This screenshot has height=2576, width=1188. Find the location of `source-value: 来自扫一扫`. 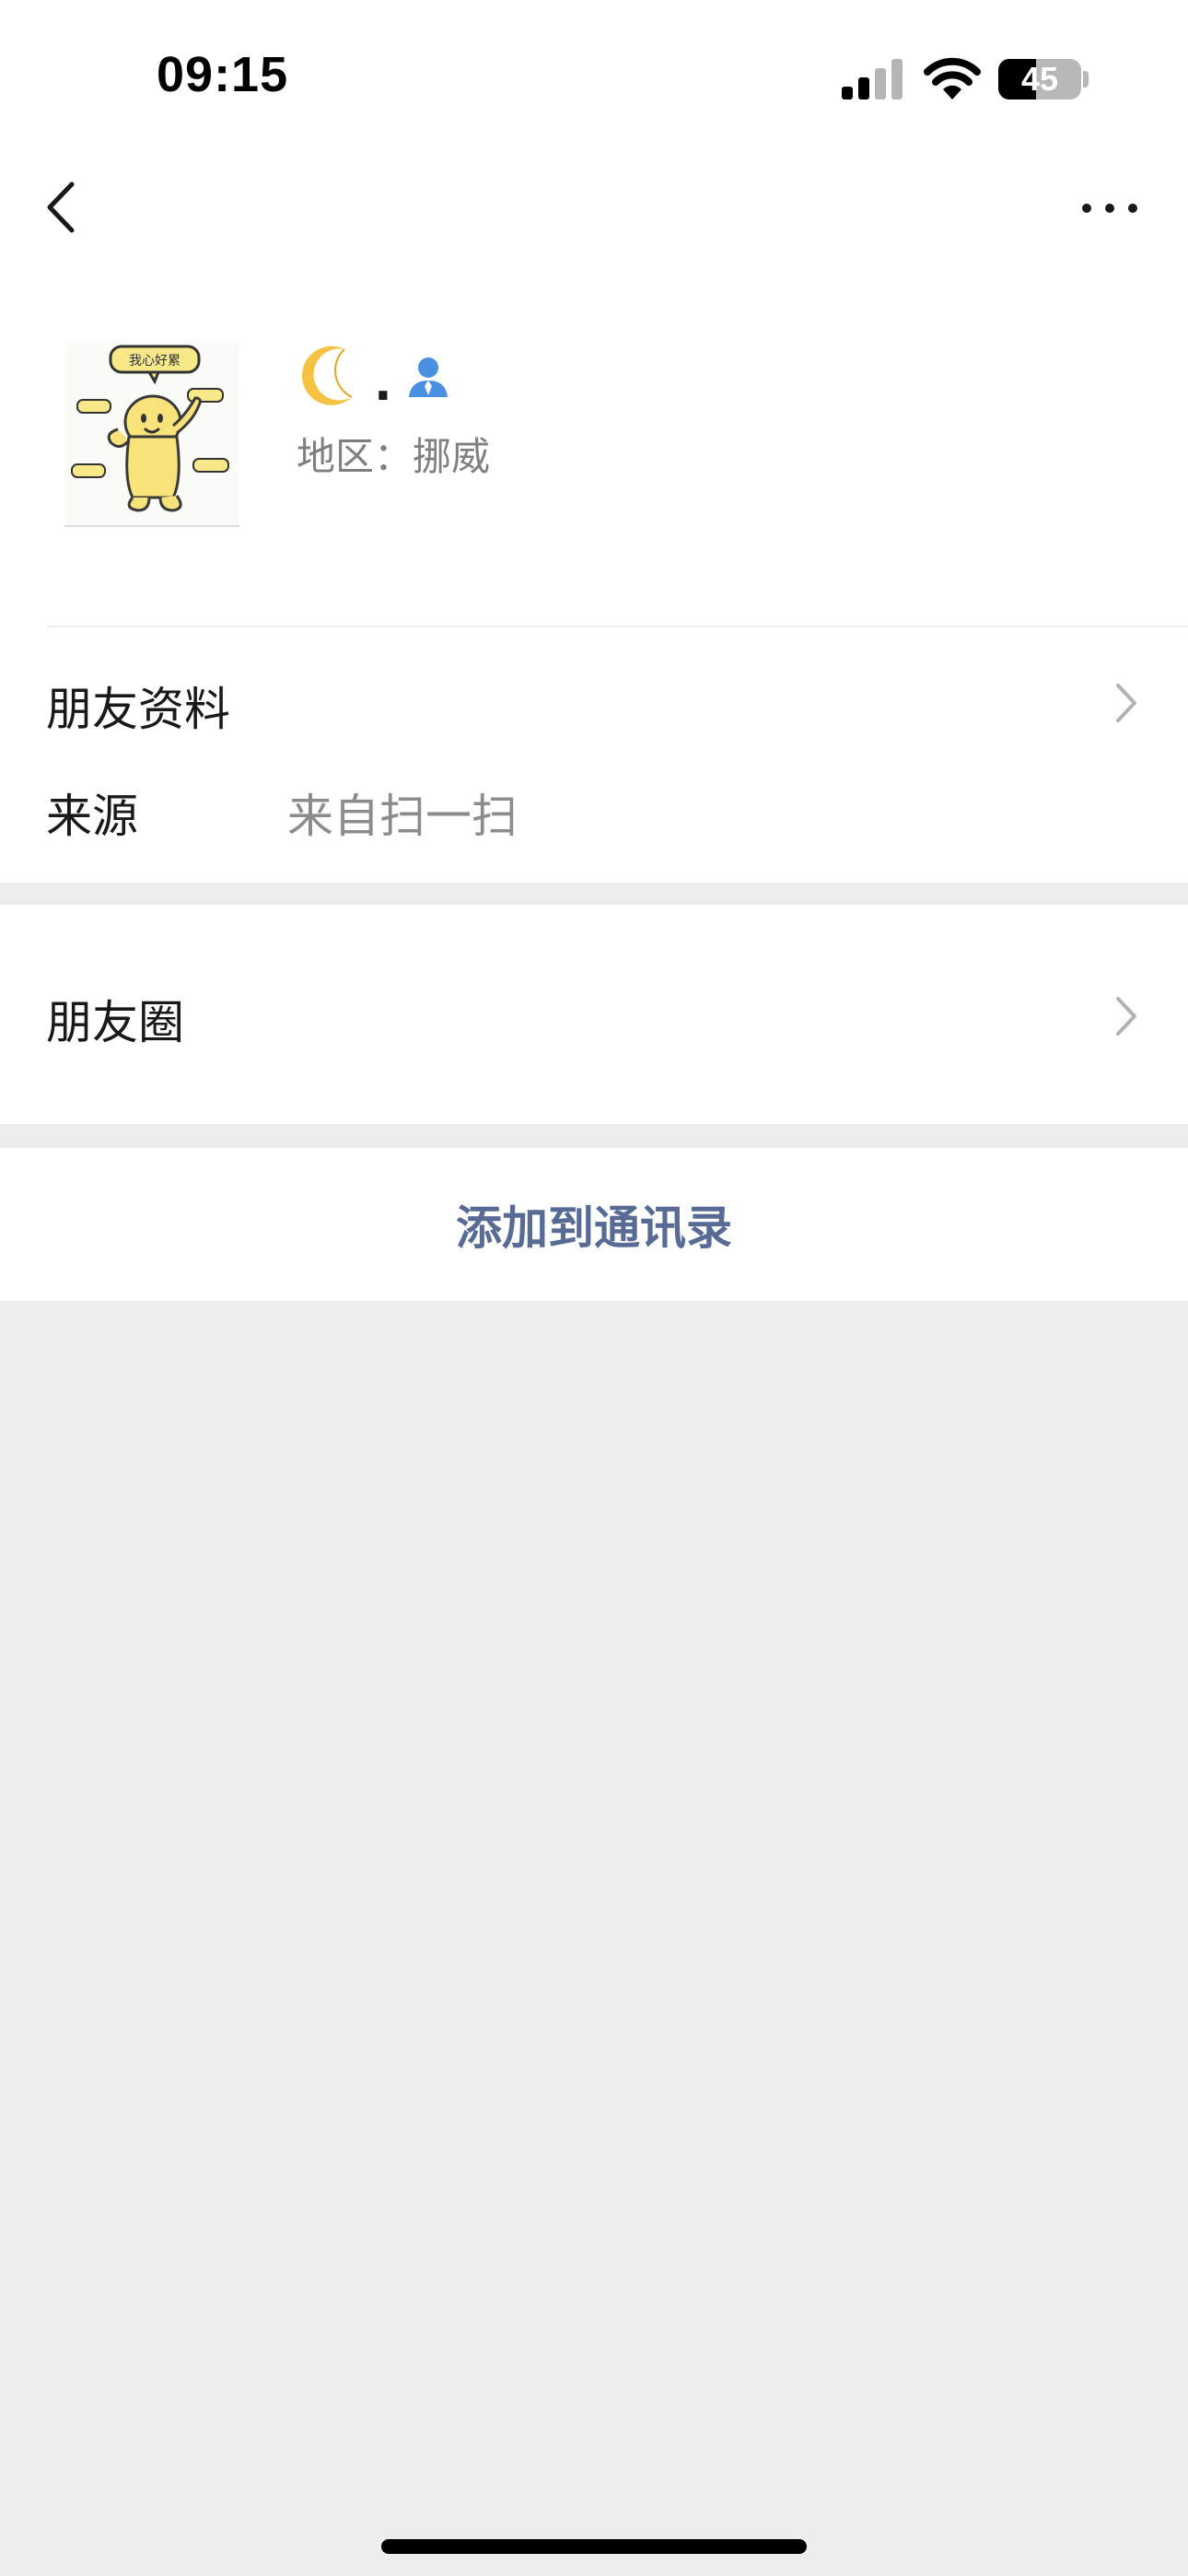

source-value: 来自扫一扫 is located at coordinates (402, 816).